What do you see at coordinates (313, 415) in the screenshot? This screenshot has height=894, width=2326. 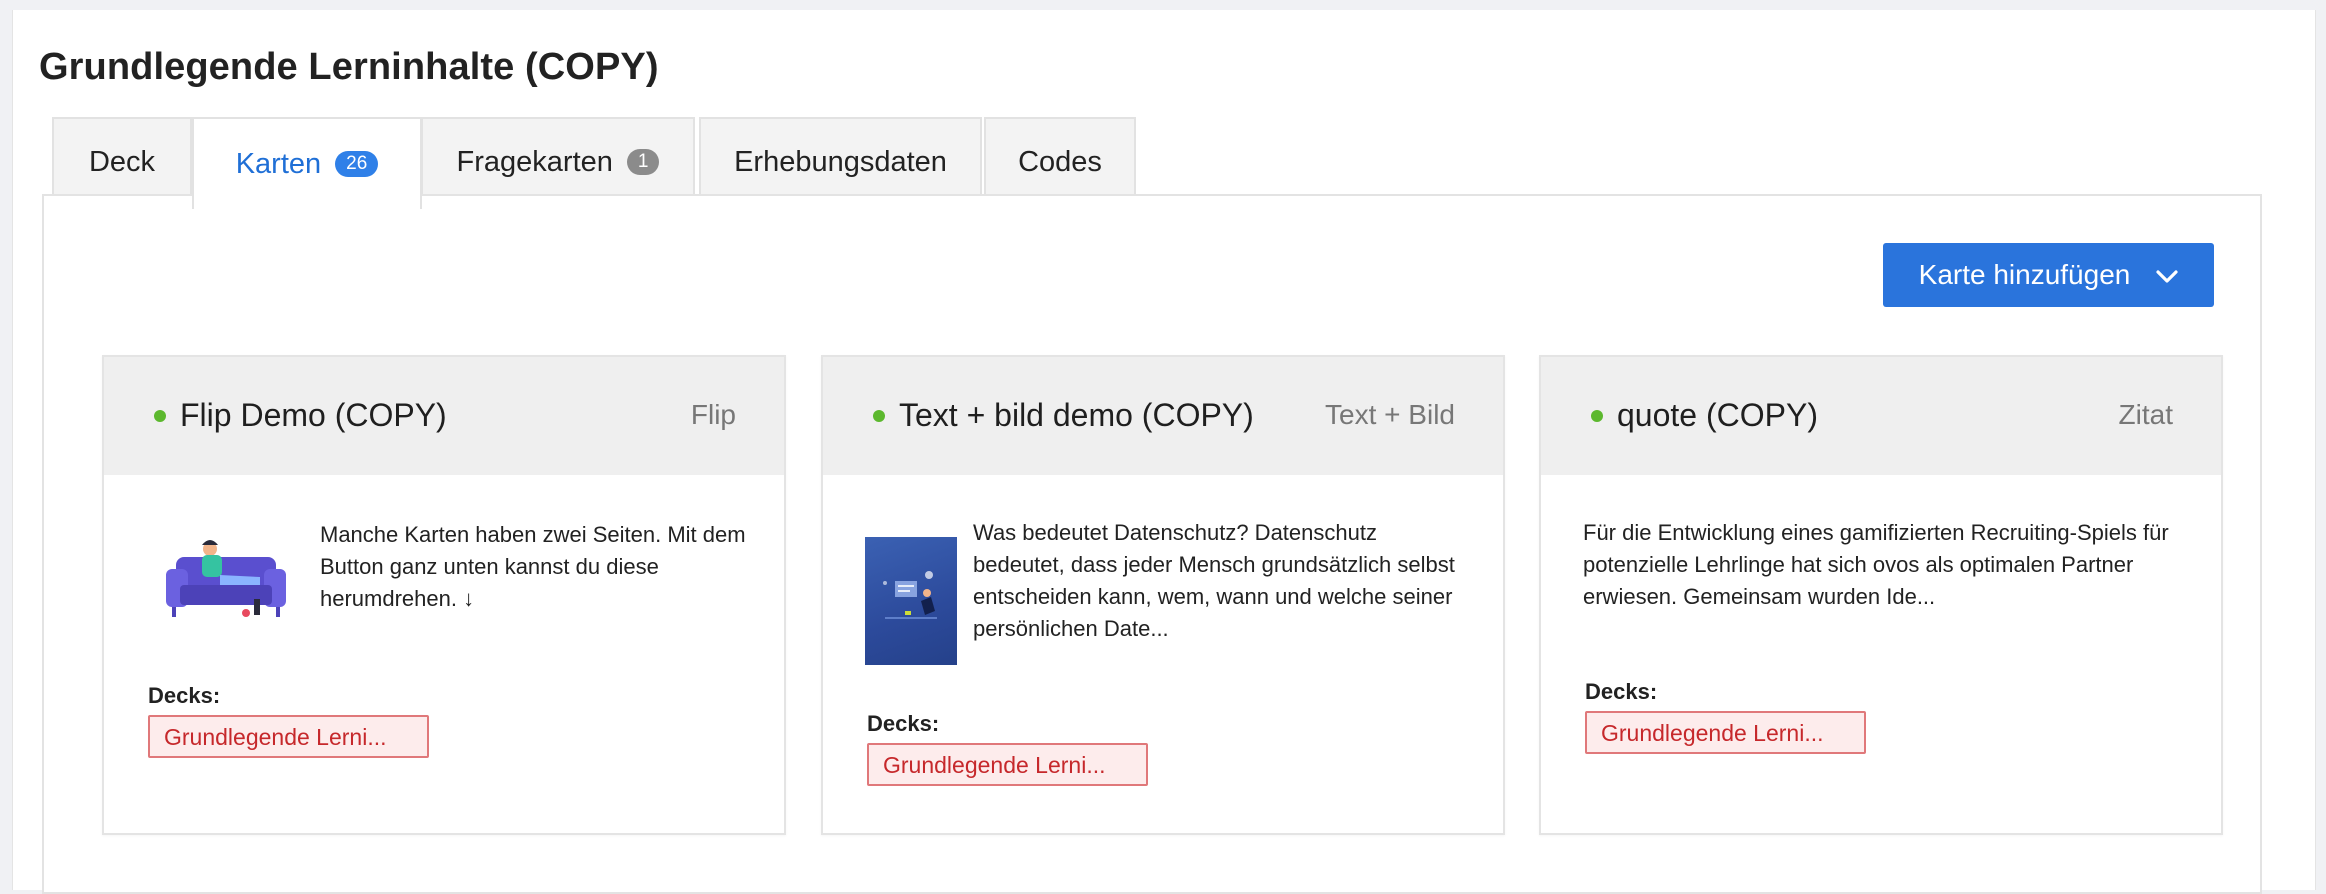 I see `card-title: Flip Demo (COPY)` at bounding box center [313, 415].